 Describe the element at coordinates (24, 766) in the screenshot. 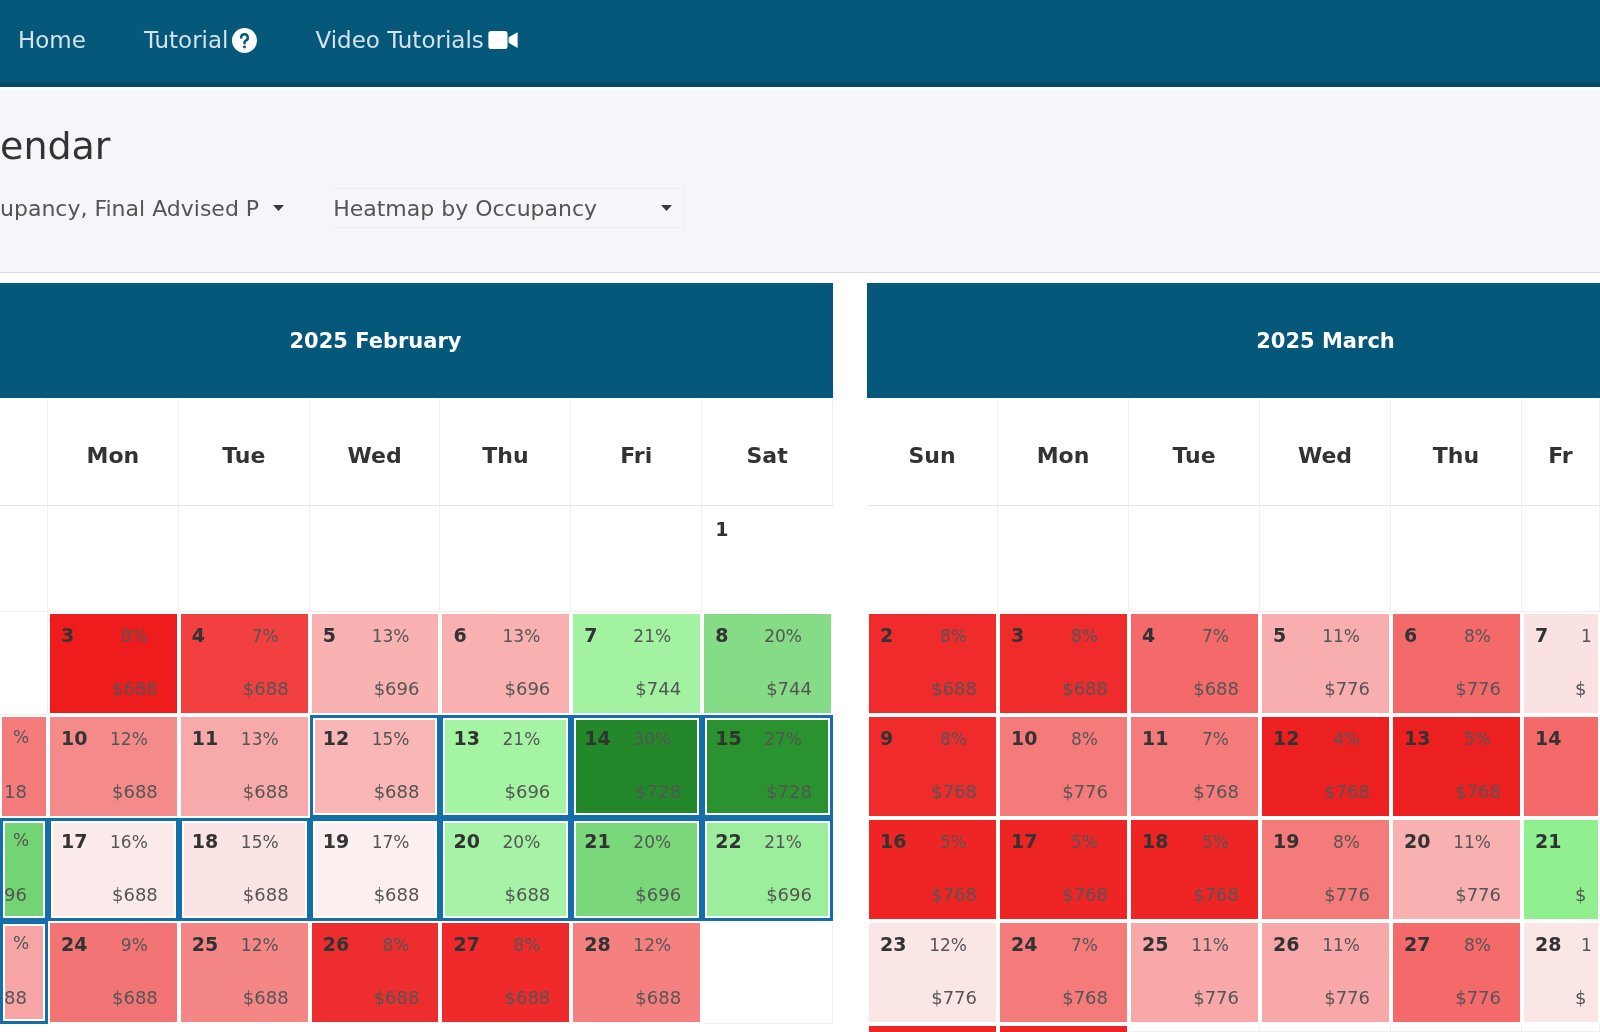

I see `calendar-day-cell: % 18` at that location.